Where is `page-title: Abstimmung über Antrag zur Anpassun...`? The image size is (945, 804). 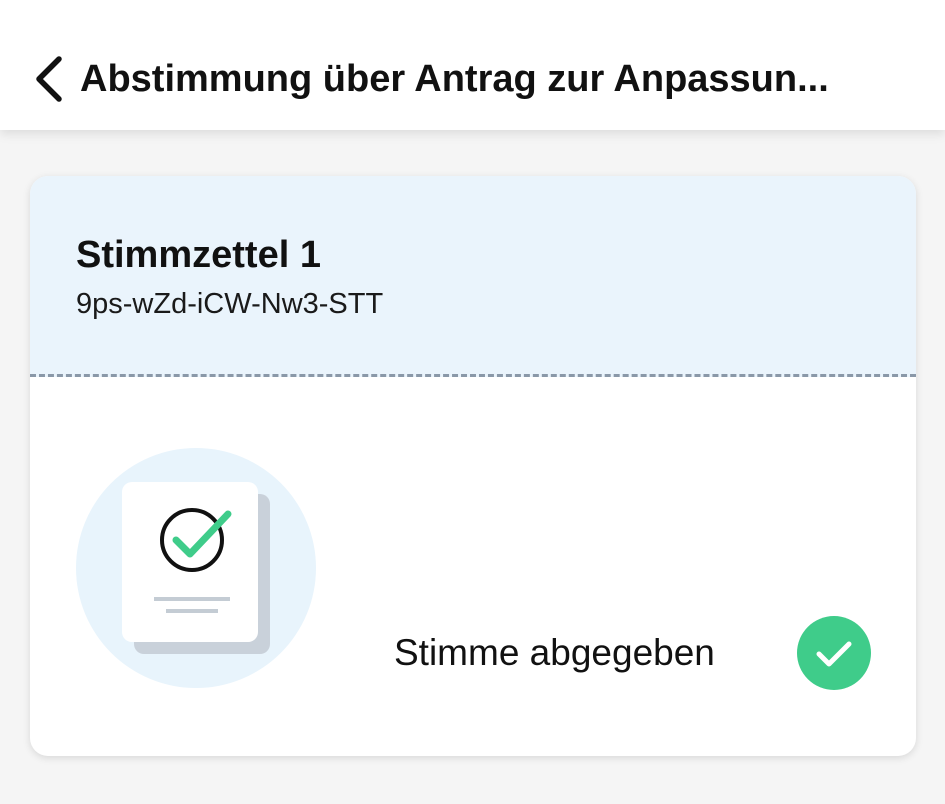
page-title: Abstimmung über Antrag zur Anpassun... is located at coordinates (454, 79).